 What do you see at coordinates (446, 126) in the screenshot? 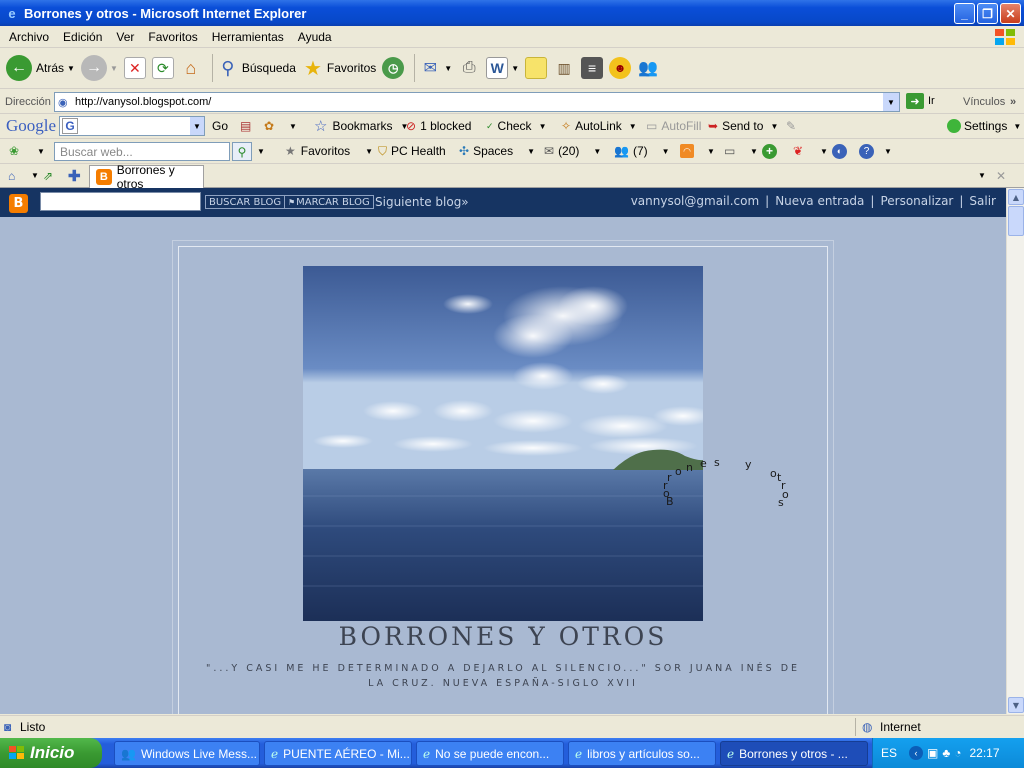
I see `blocked-label: 1 blocked` at bounding box center [446, 126].